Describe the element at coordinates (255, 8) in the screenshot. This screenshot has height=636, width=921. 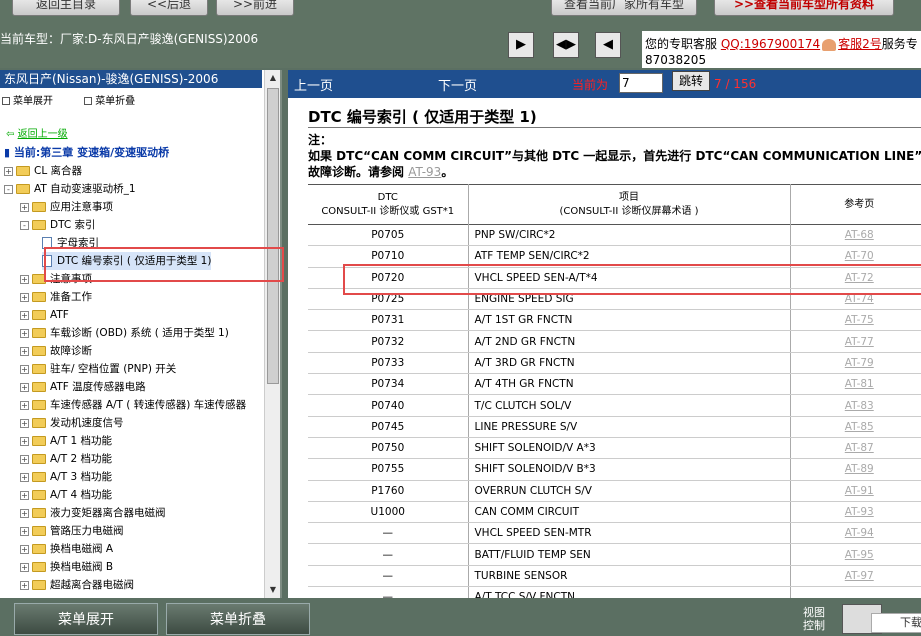
I see `forward-button: >>前进` at that location.